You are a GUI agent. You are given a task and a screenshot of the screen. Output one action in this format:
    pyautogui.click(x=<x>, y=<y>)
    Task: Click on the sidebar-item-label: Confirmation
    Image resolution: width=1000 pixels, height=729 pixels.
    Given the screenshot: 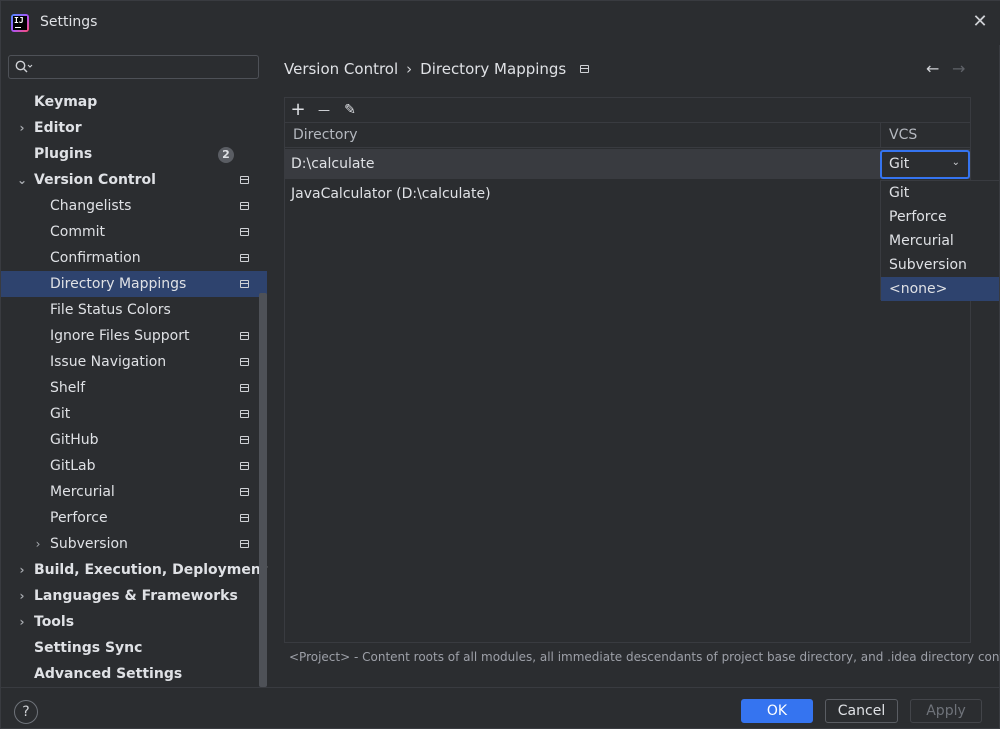 What is the action you would take?
    pyautogui.click(x=95, y=258)
    